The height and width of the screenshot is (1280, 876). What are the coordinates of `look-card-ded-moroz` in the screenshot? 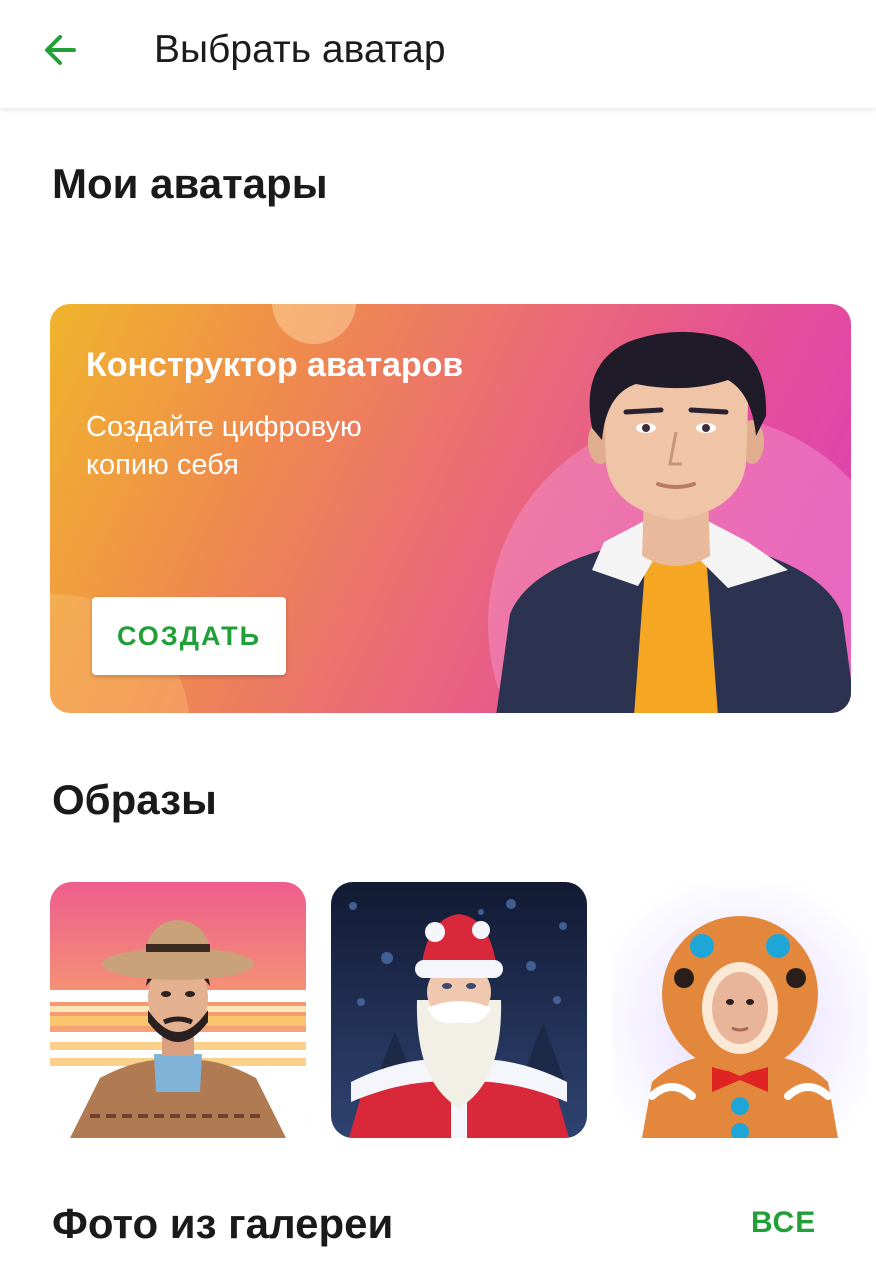 It's located at (459, 1010).